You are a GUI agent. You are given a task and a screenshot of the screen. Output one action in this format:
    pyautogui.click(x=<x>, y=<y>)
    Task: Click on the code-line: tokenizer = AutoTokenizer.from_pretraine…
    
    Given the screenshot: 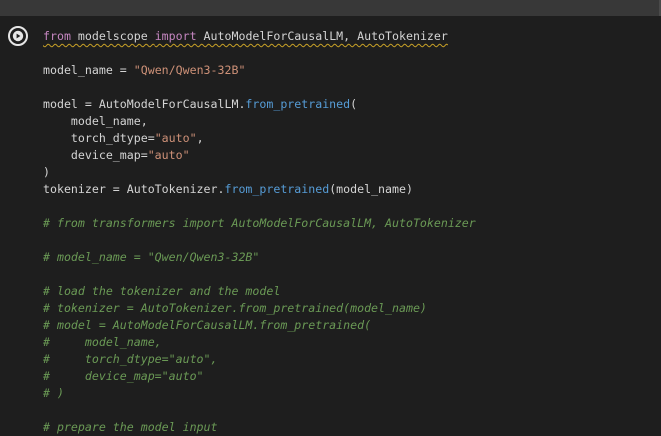 What is the action you would take?
    pyautogui.click(x=259, y=189)
    